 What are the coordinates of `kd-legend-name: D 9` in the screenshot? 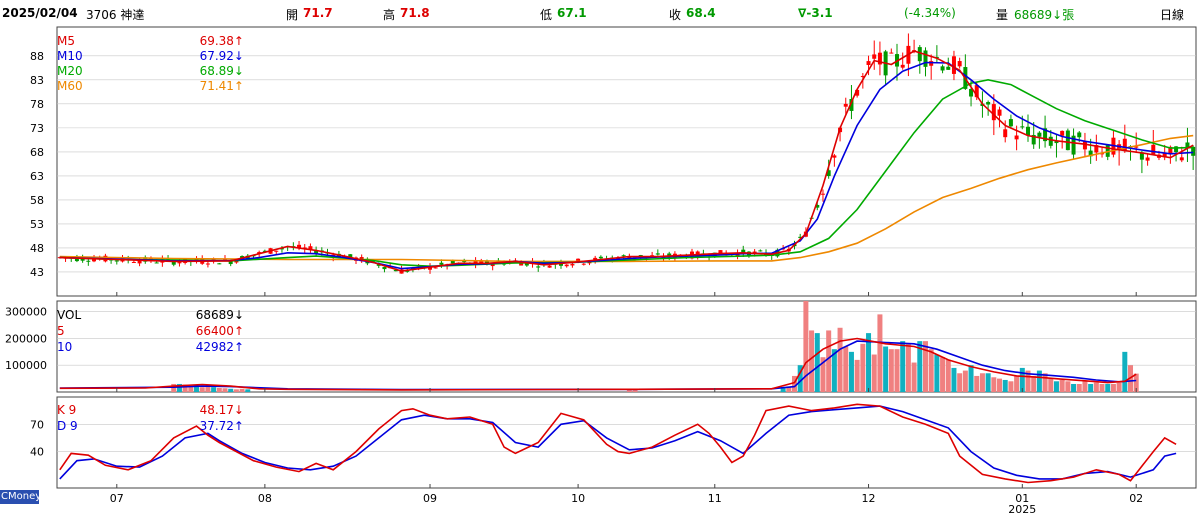 It's located at (67, 426).